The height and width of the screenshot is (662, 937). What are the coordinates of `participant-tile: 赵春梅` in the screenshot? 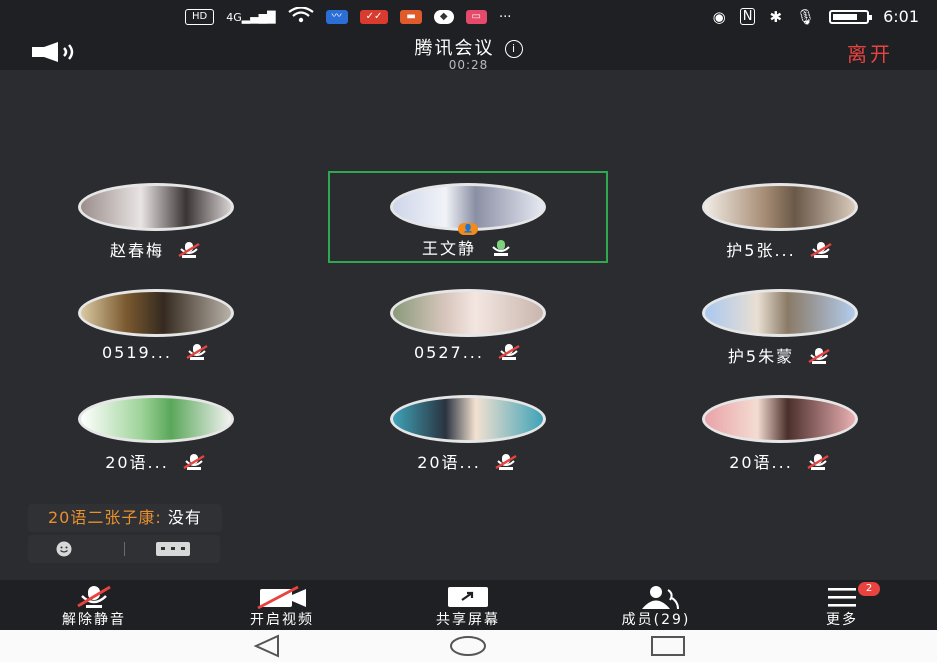 It's located at (156, 220).